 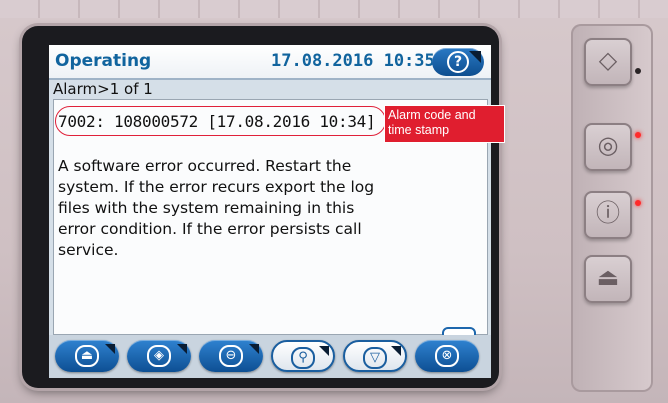 I want to click on alarm-counter: Alarm>1 of 1, so click(x=103, y=89).